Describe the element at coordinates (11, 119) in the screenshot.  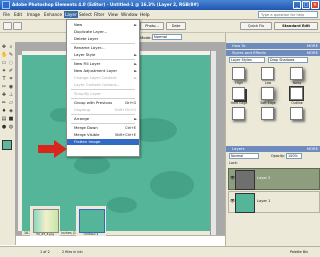
I see `shape-tool-icon: ■` at that location.